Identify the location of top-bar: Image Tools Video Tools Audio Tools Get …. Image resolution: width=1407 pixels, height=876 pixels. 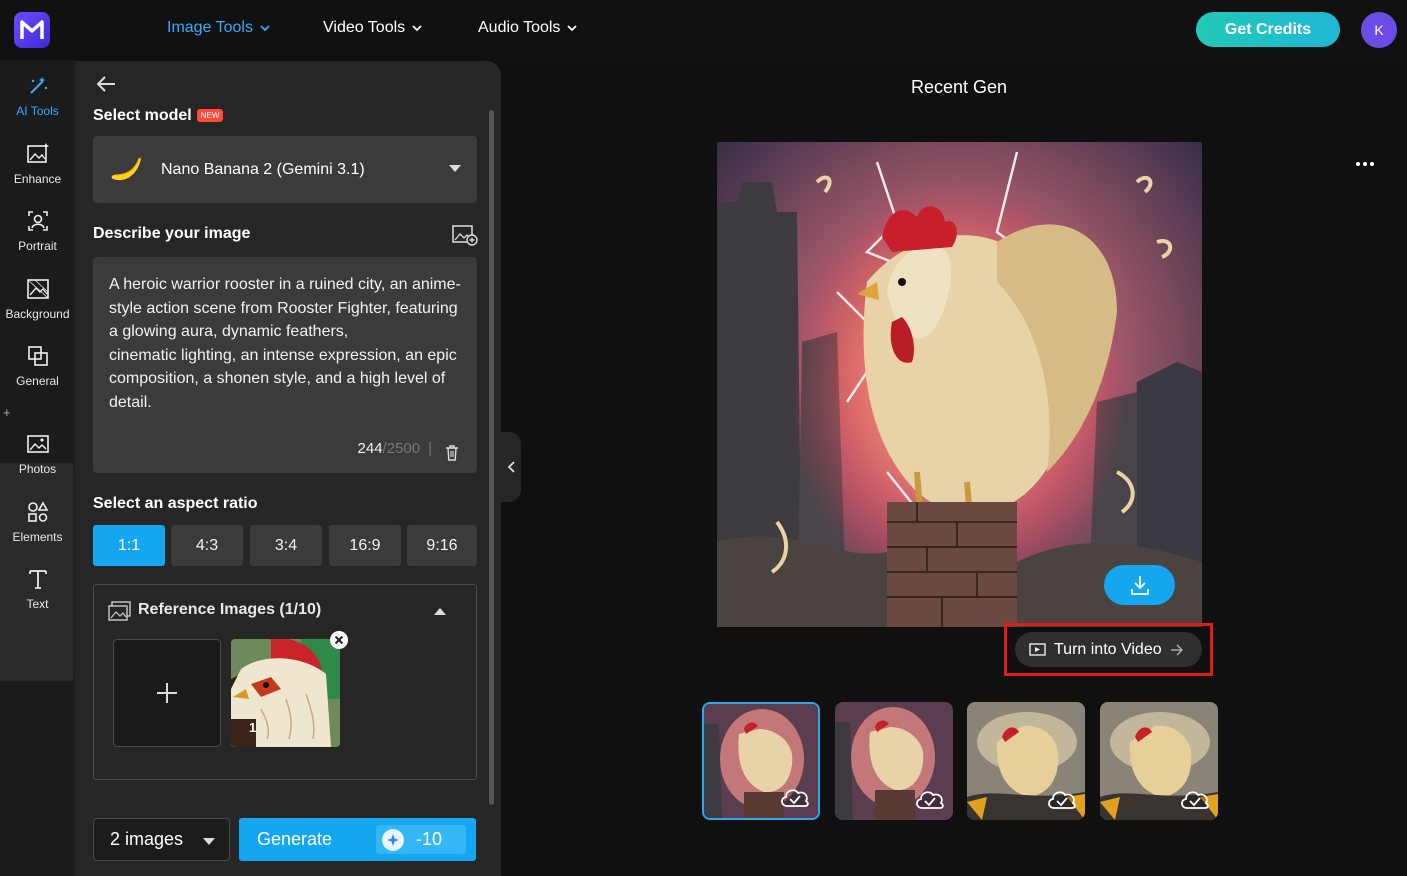
(703, 30).